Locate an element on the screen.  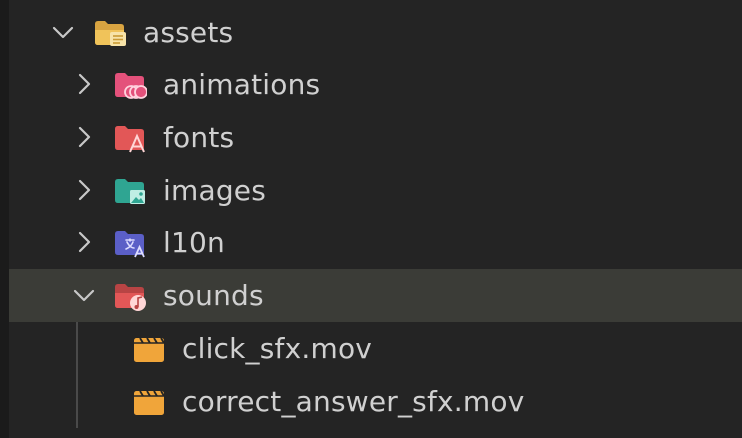
folder-l10n-icon is located at coordinates (130, 244).